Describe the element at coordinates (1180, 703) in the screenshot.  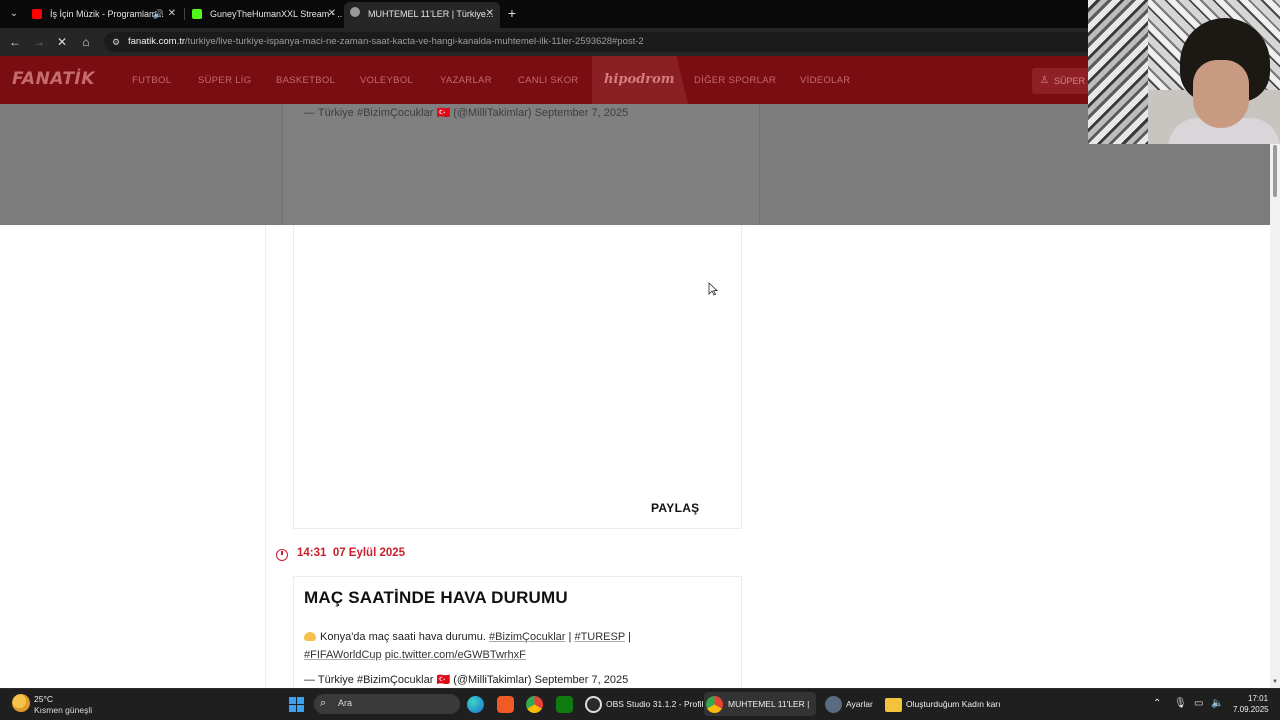
I see `microphone-icon: 🎙` at that location.